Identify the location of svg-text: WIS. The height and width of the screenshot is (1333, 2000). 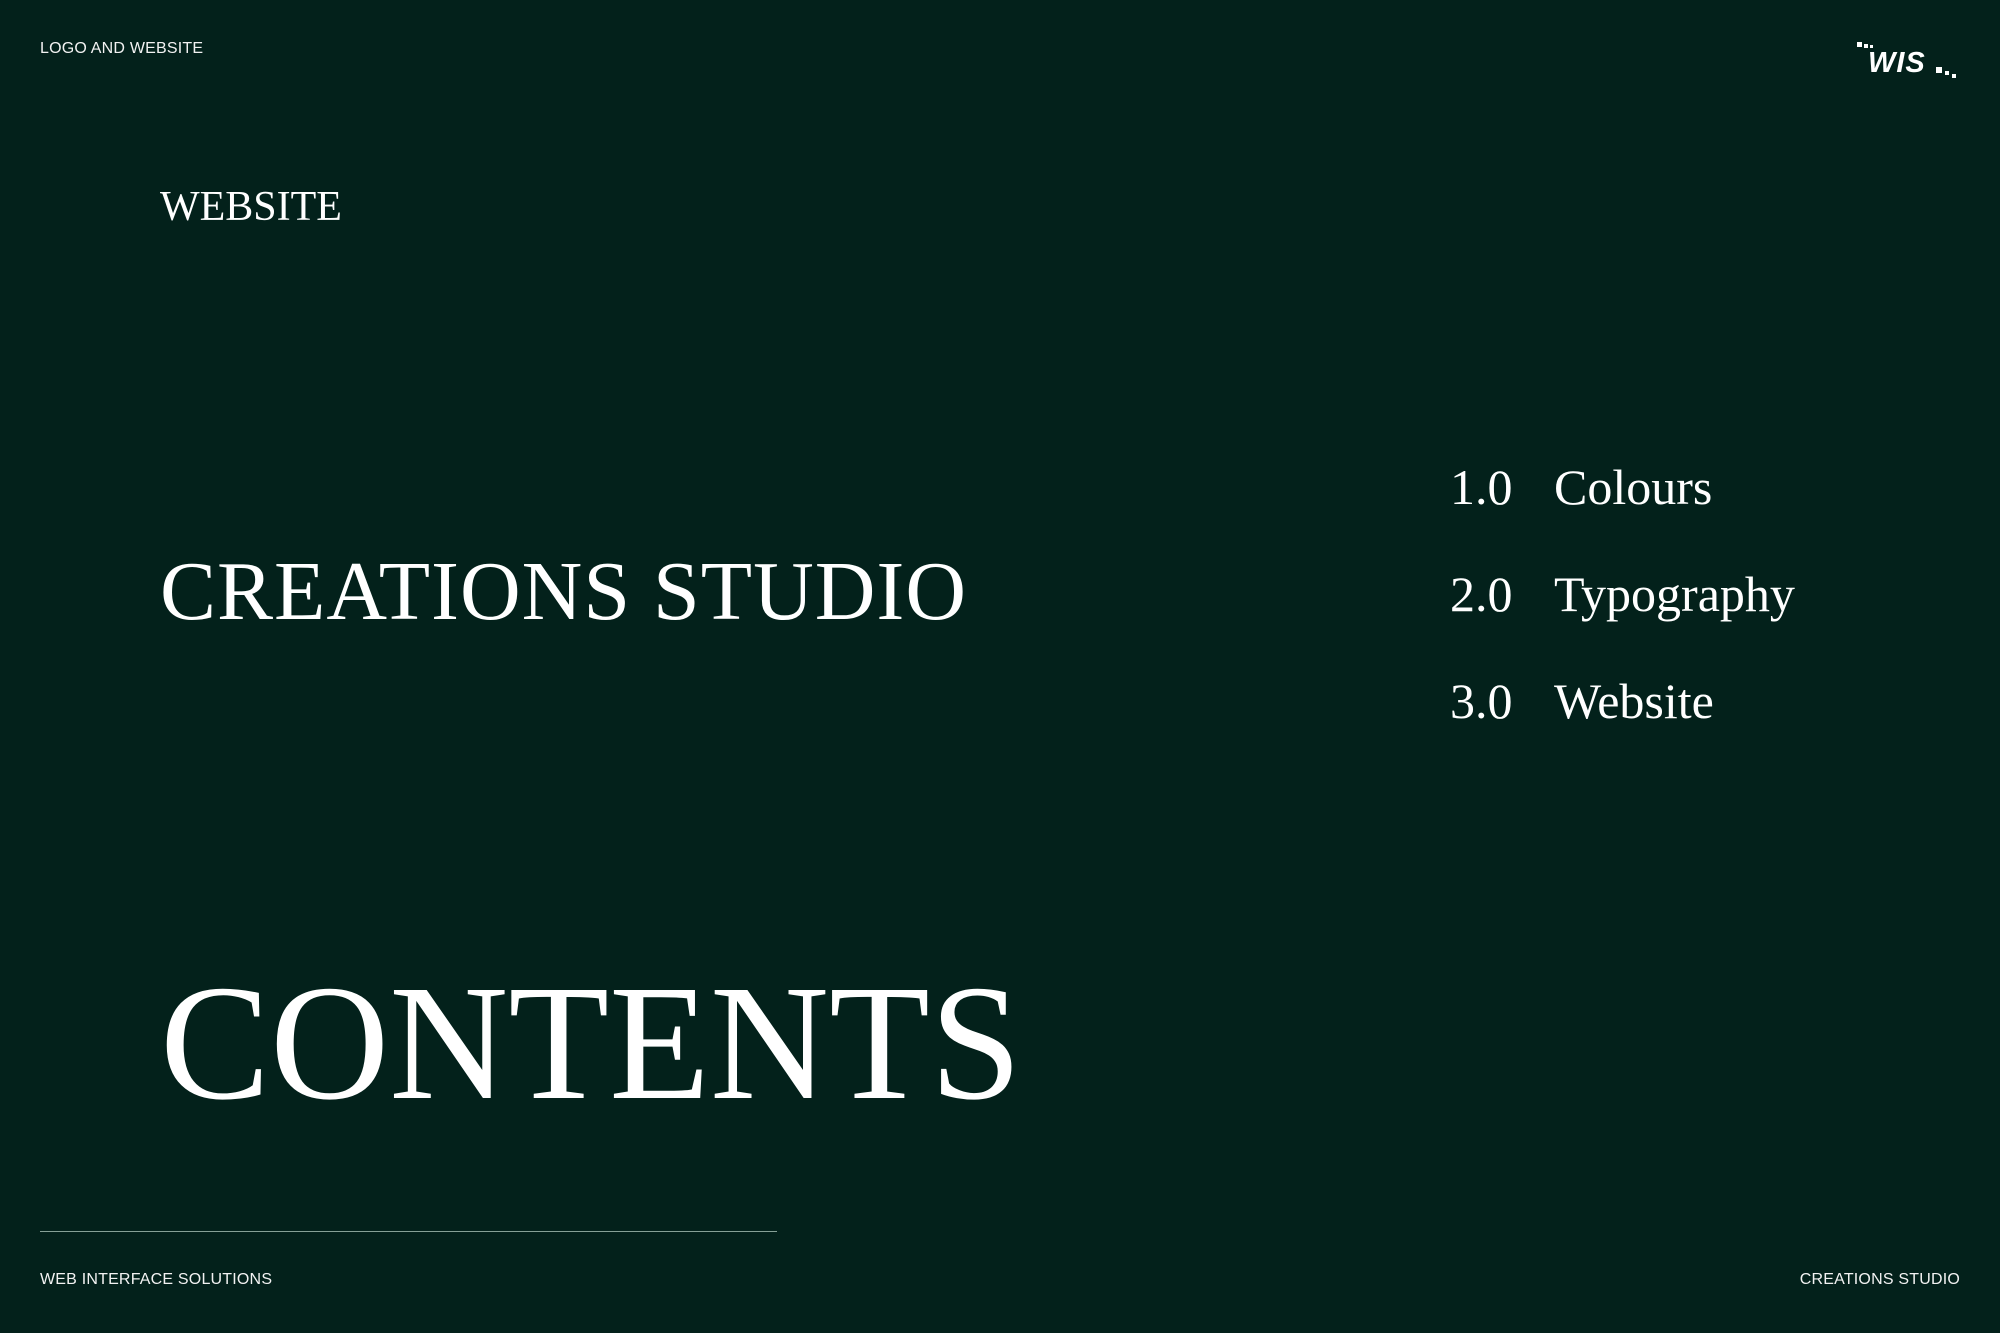
(1897, 63).